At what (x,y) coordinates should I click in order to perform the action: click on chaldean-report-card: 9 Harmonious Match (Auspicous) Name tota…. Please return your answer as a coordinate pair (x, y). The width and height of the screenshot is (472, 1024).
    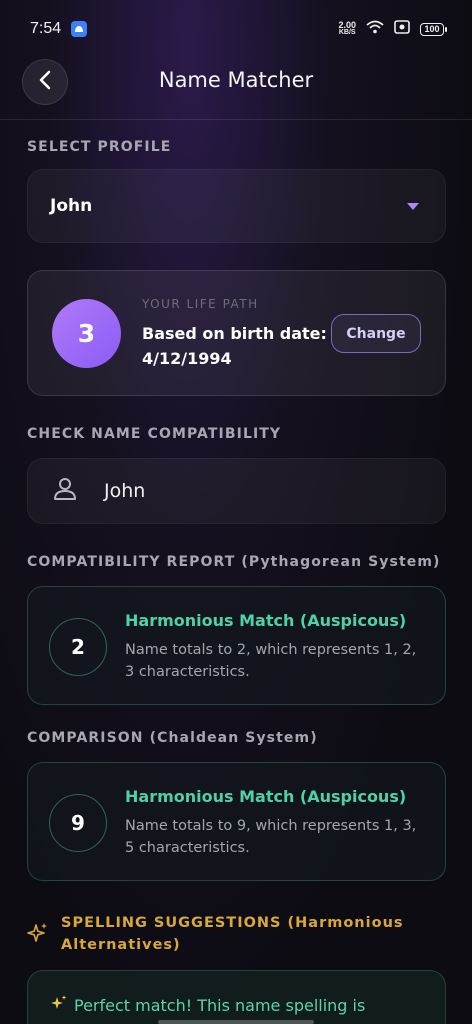
    Looking at the image, I should click on (236, 821).